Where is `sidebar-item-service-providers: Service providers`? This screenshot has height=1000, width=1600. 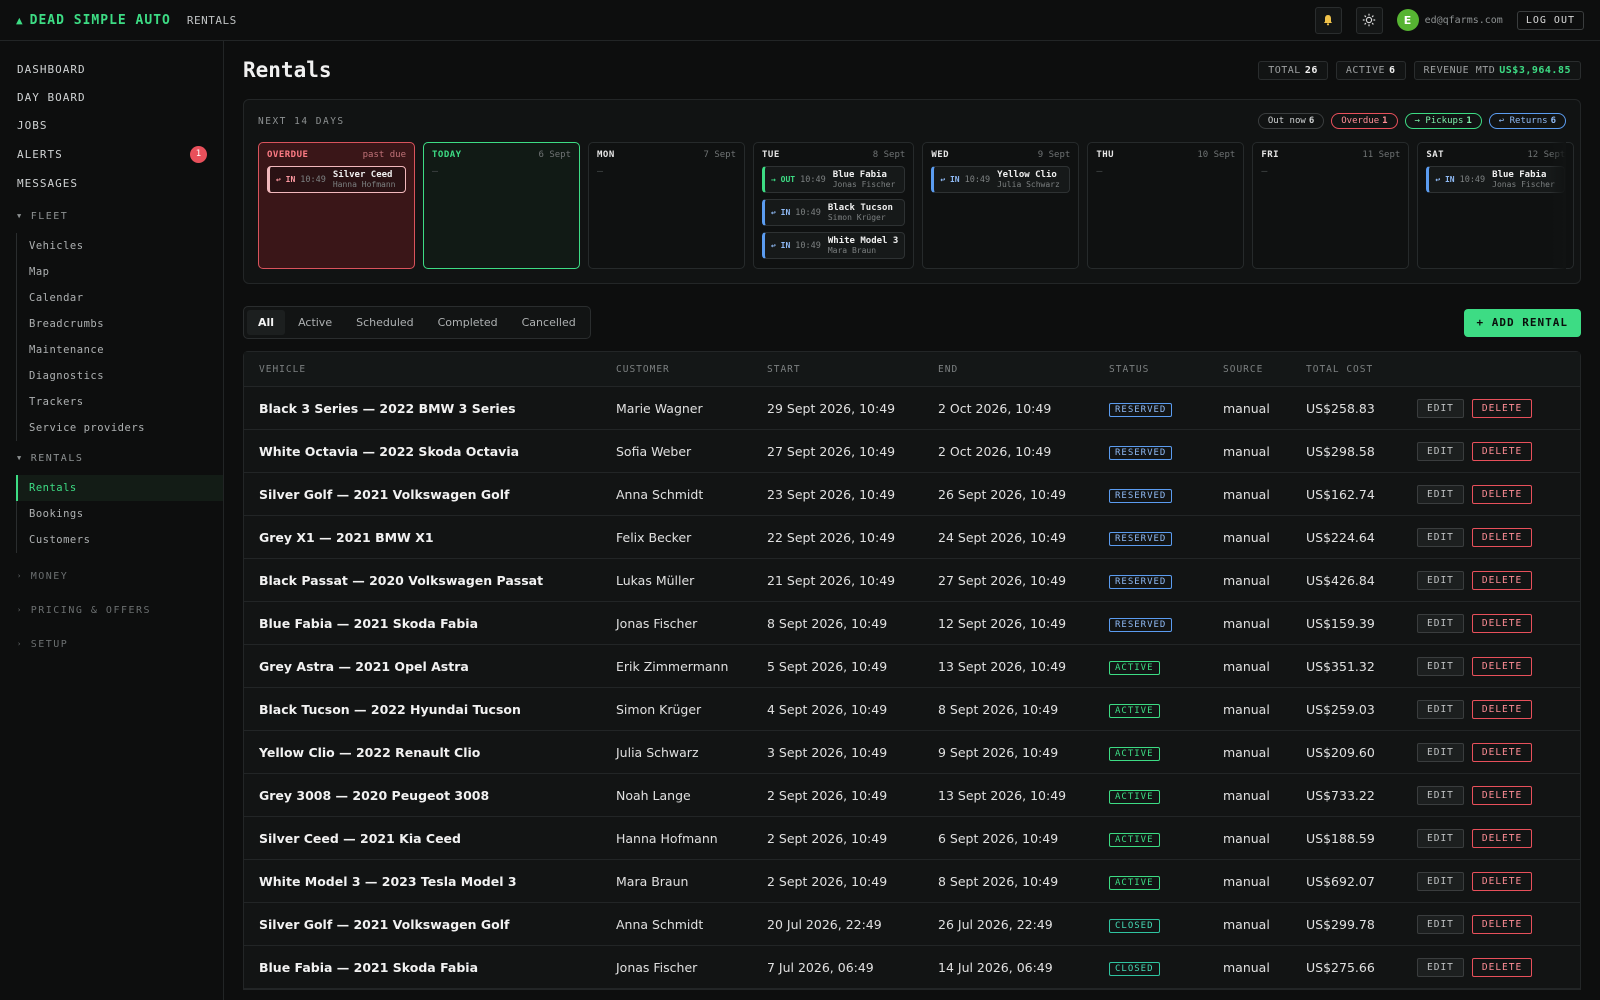 sidebar-item-service-providers: Service providers is located at coordinates (120, 428).